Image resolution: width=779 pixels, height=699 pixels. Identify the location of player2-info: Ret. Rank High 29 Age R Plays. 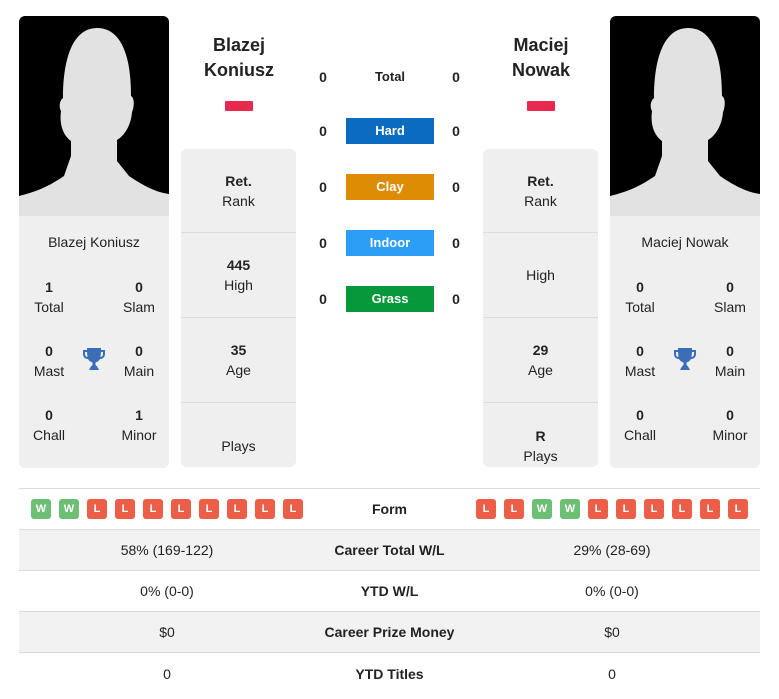
(540, 308).